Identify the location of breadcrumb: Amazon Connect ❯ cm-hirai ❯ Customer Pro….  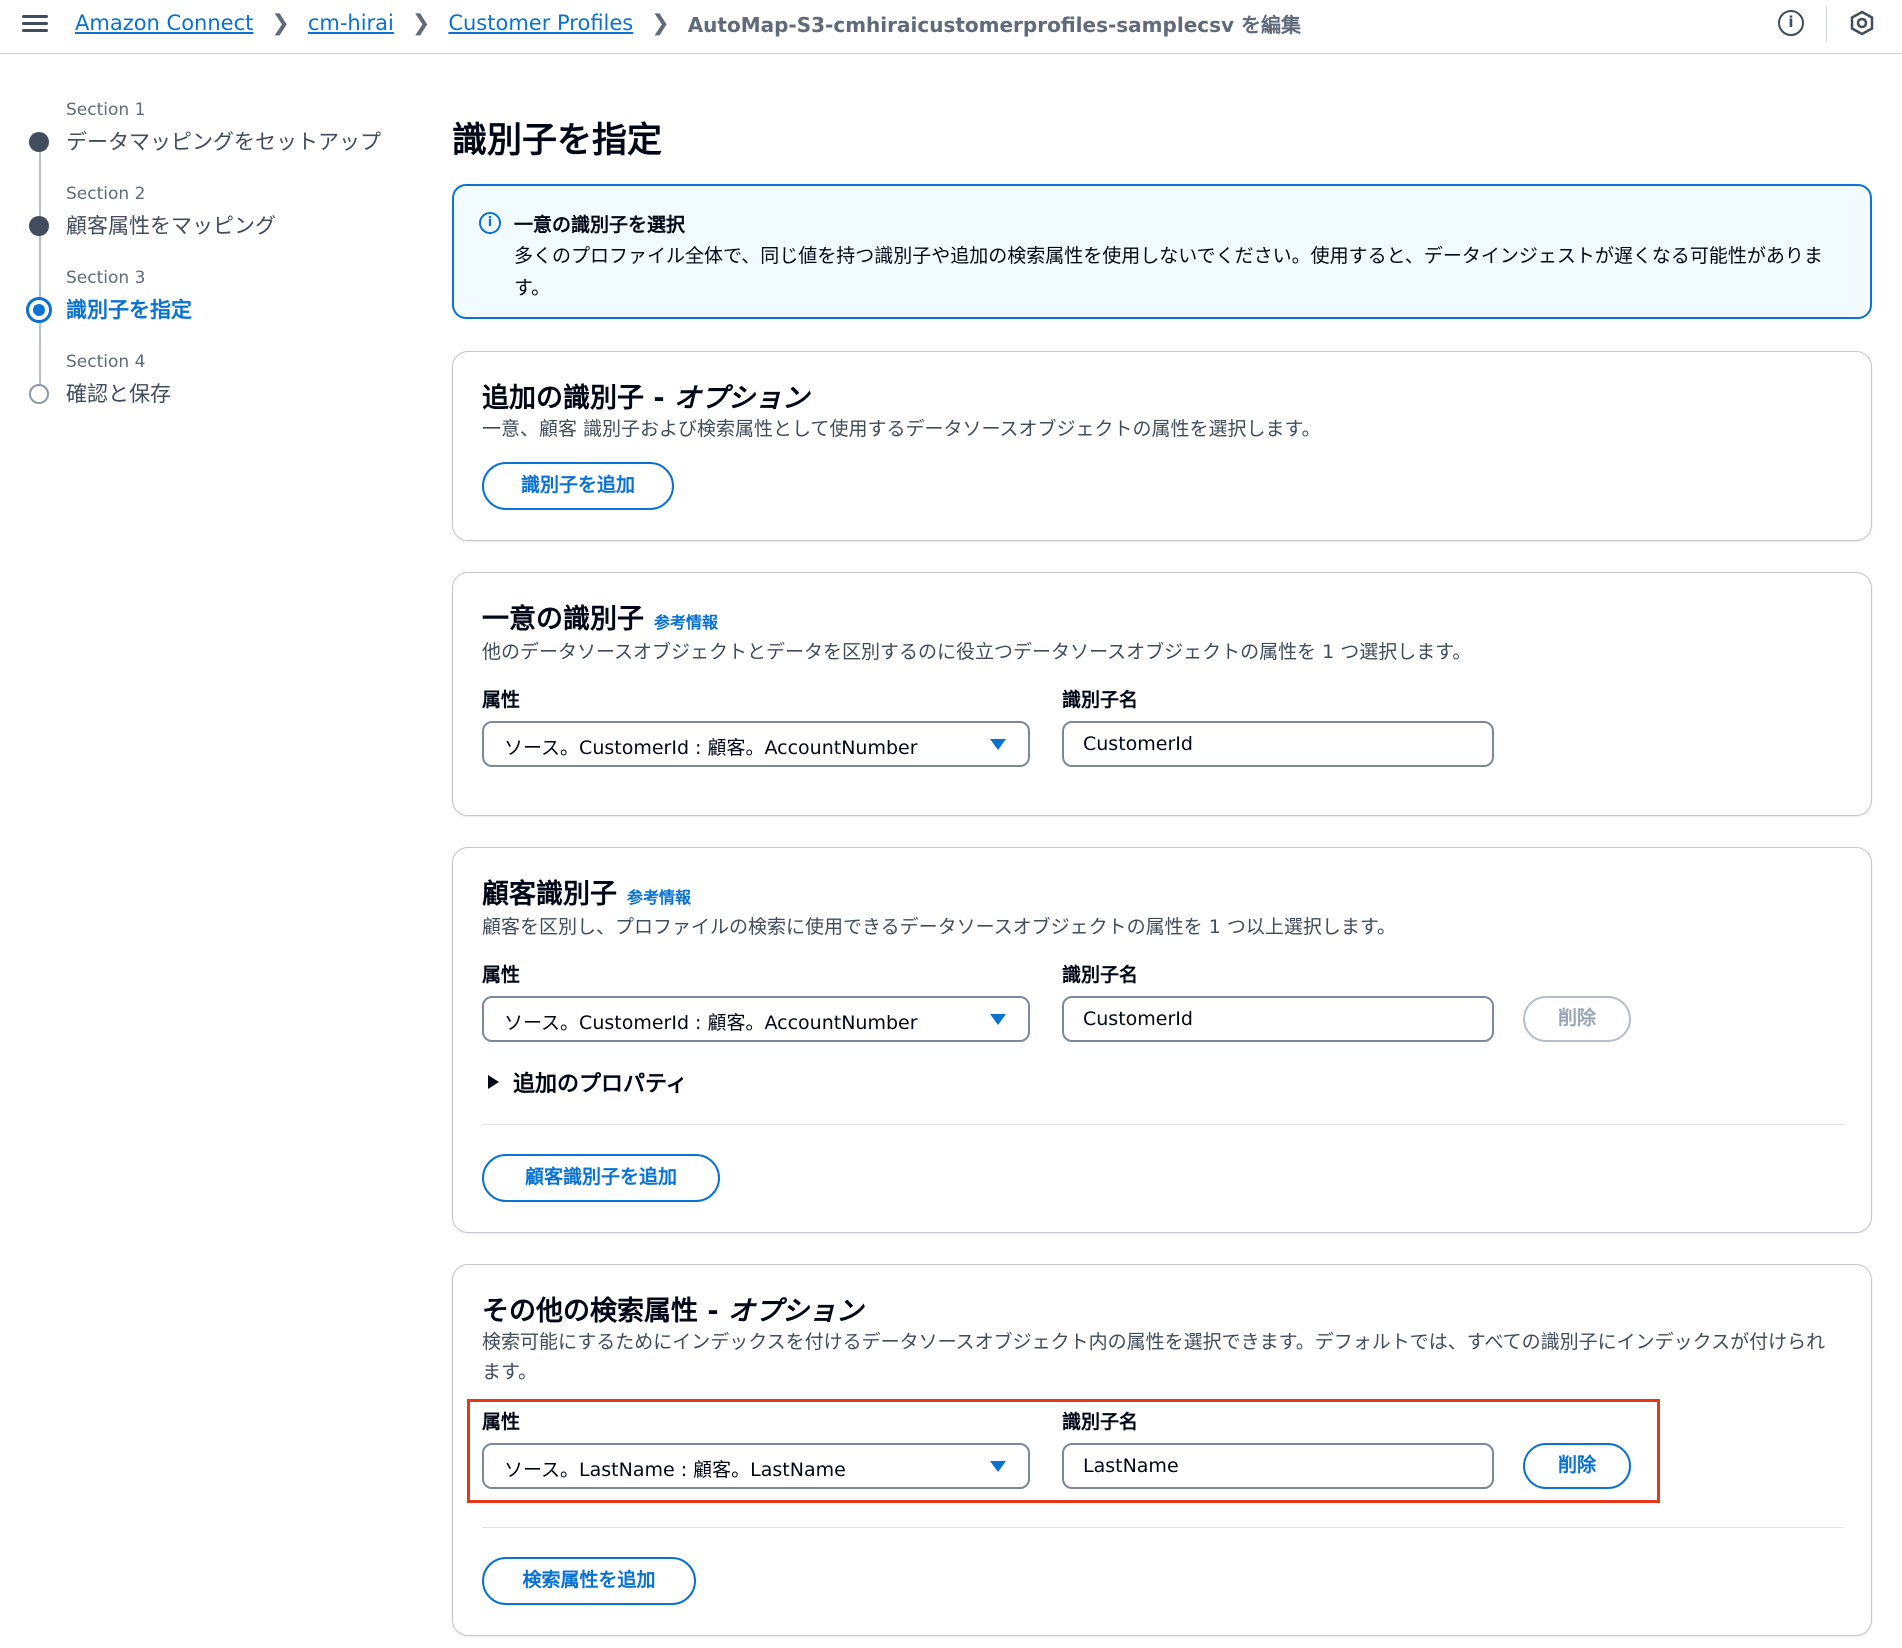
(688, 23).